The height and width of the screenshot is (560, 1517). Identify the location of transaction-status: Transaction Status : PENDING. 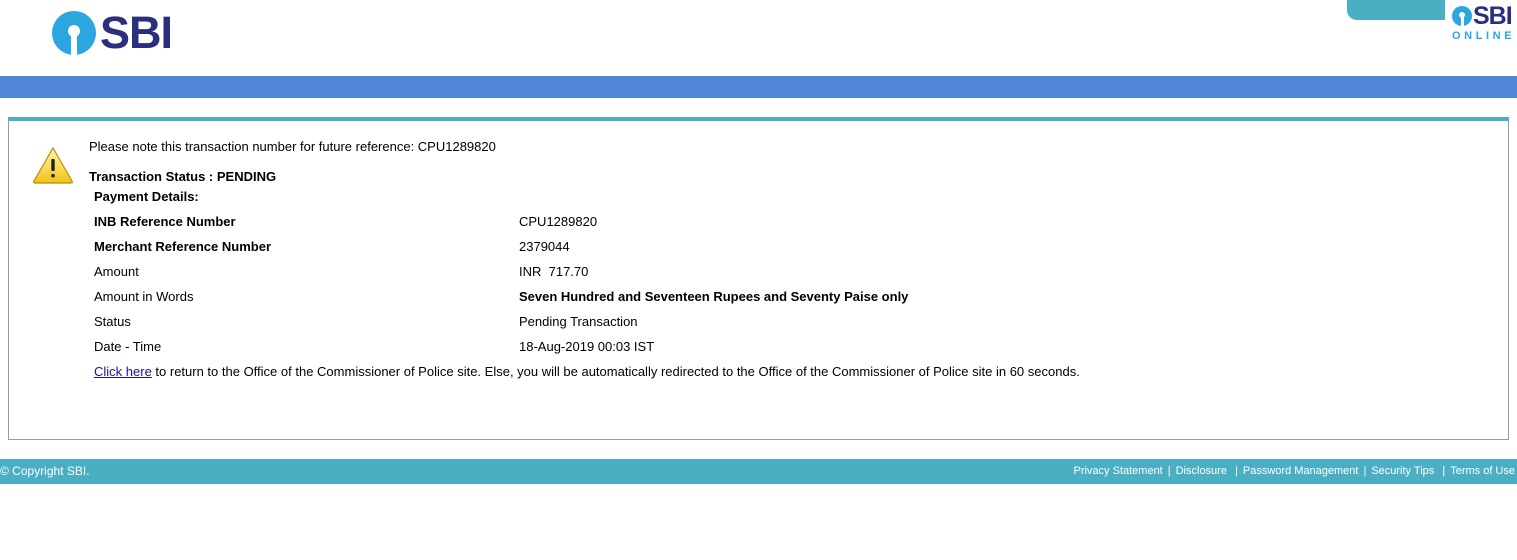
(182, 177).